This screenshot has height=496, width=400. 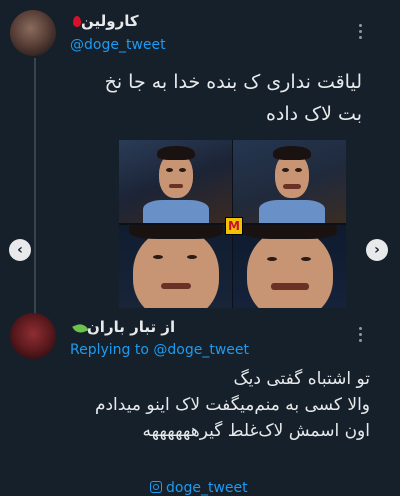 What do you see at coordinates (256, 431) in the screenshot?
I see `reply-text-line: اون اسمش لاک‌غلط گیرههههههه` at bounding box center [256, 431].